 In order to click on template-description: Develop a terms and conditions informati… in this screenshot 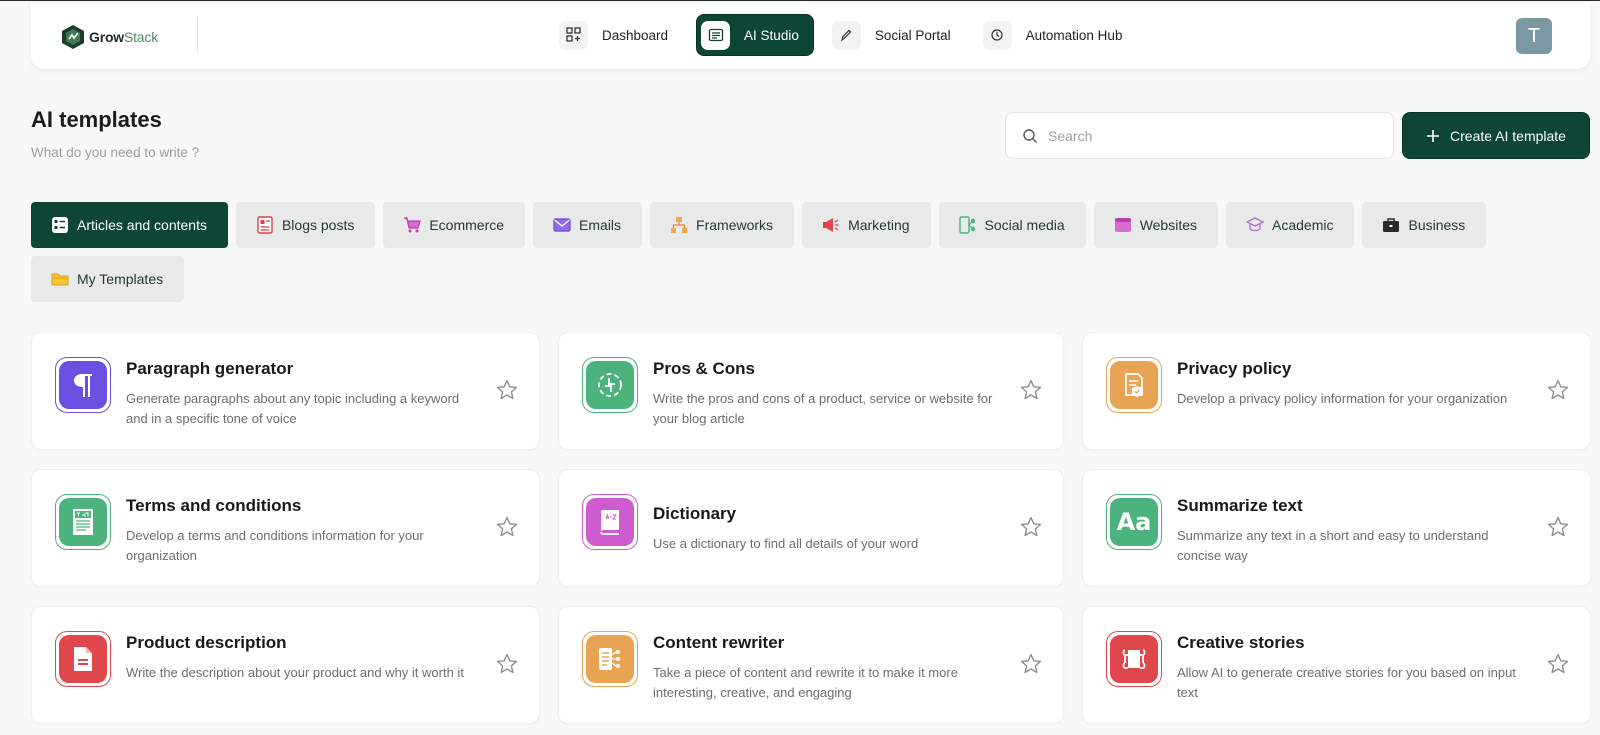, I will do `click(275, 545)`.